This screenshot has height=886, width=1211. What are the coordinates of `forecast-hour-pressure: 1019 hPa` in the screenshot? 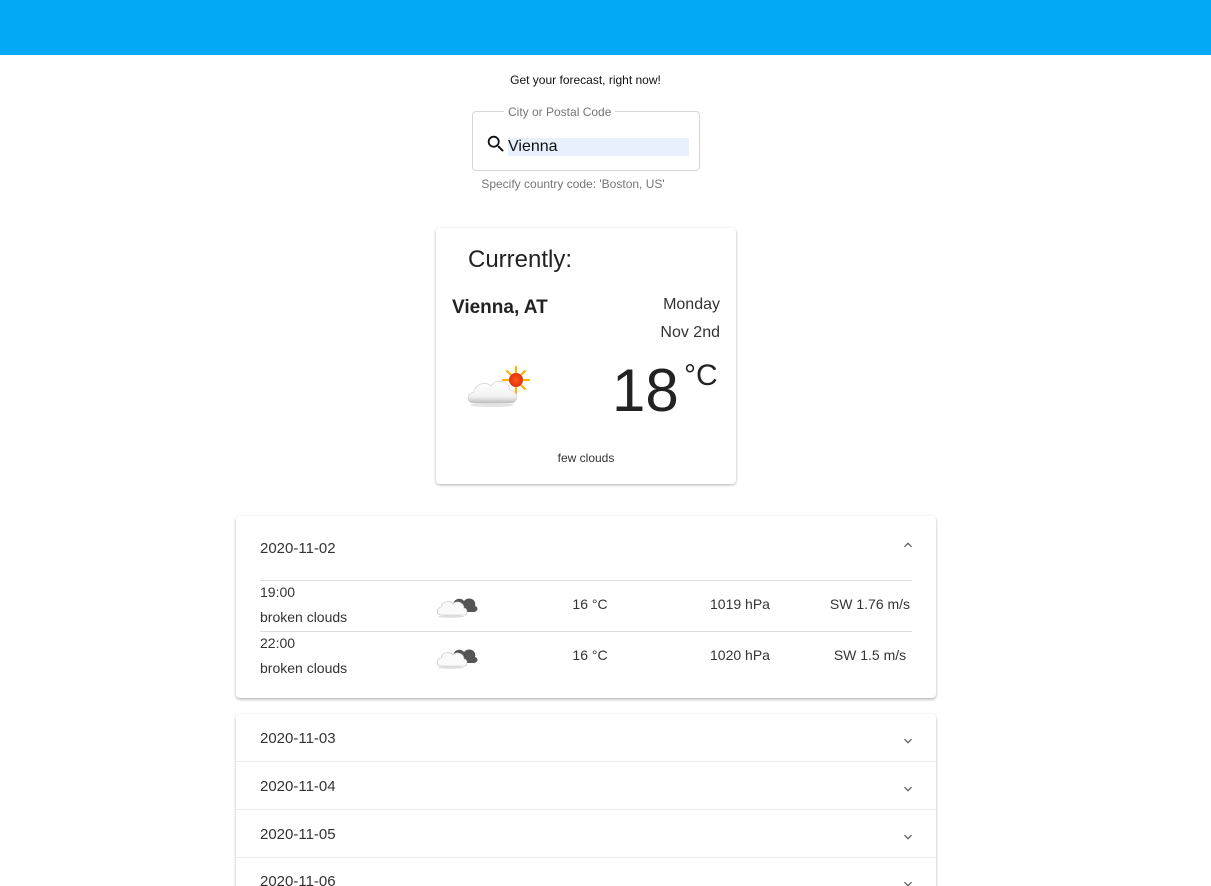 It's located at (740, 604).